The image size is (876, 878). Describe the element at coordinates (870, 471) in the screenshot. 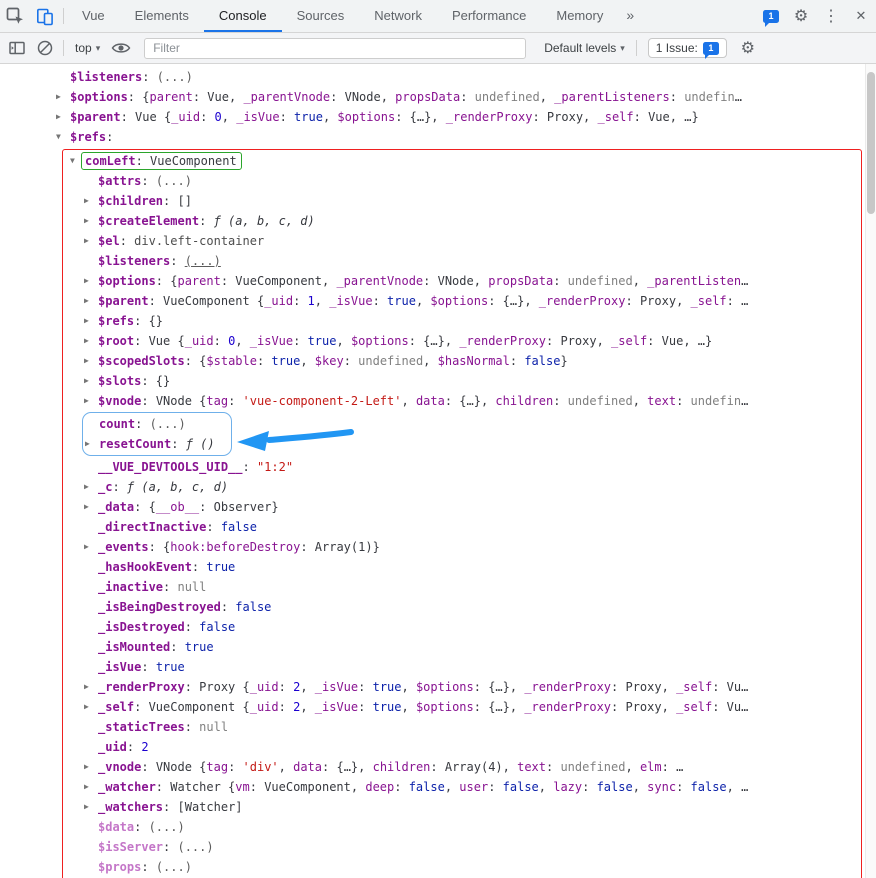

I see `scrollbar-track` at that location.